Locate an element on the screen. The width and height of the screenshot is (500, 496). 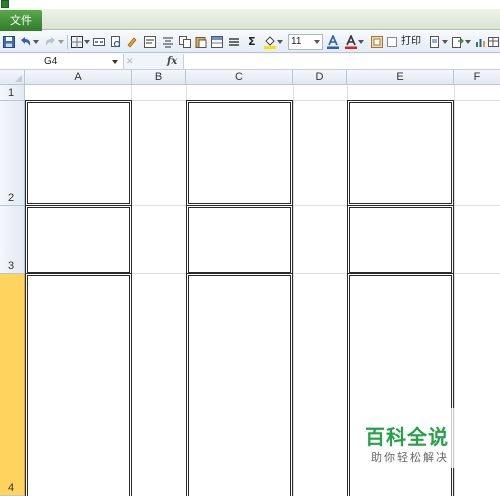
cell-a3 is located at coordinates (78, 240).